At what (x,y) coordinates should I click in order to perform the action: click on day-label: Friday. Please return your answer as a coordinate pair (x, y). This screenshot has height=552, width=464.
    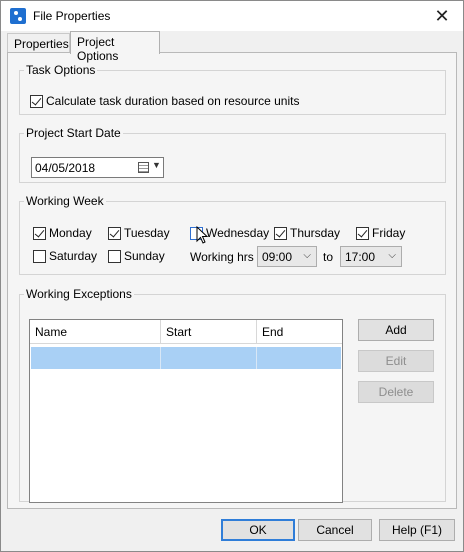
    Looking at the image, I should click on (389, 233).